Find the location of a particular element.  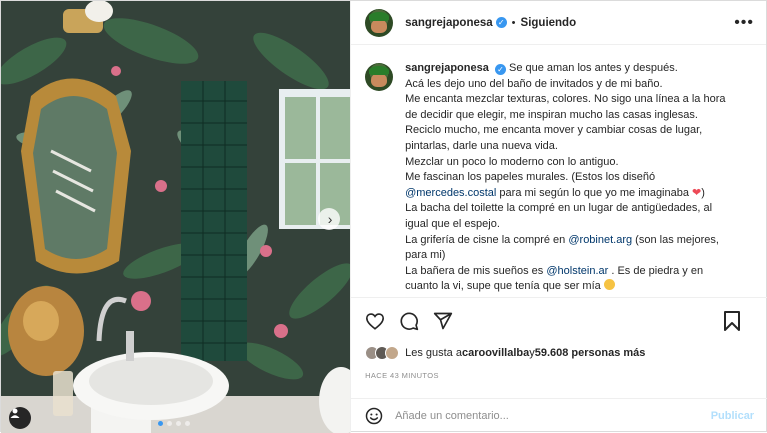

caption-fragment: La grifería de cisne la compré en is located at coordinates (487, 239).